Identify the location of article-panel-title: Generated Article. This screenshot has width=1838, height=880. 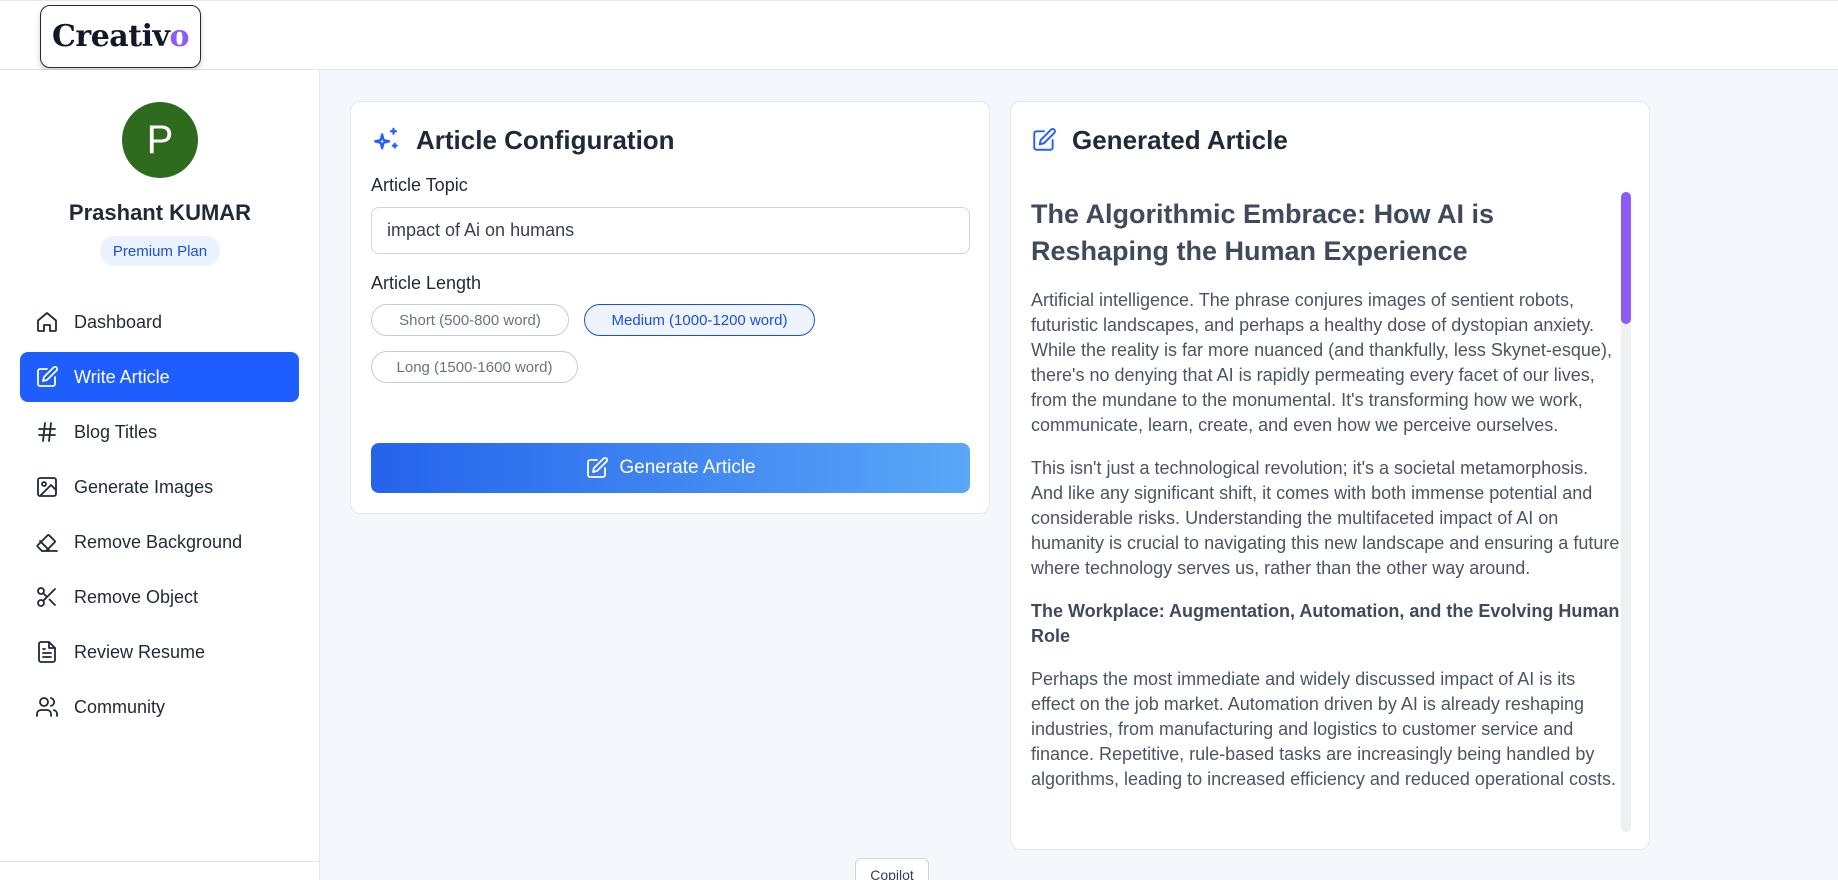
(1180, 139).